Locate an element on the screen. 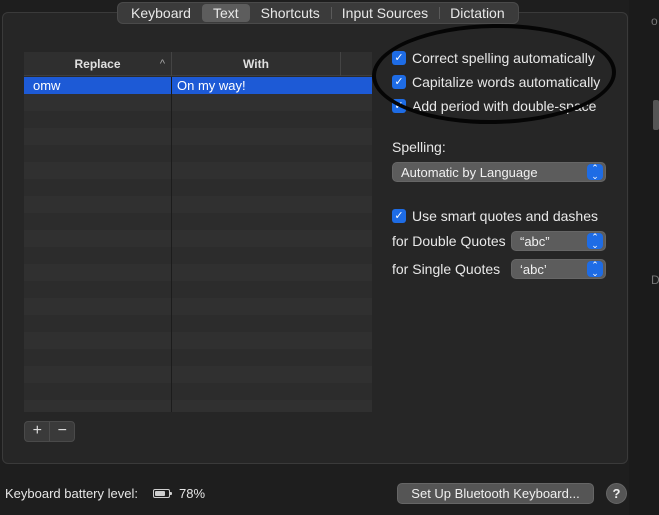 The height and width of the screenshot is (515, 659). add-remove-control: + − is located at coordinates (49, 431).